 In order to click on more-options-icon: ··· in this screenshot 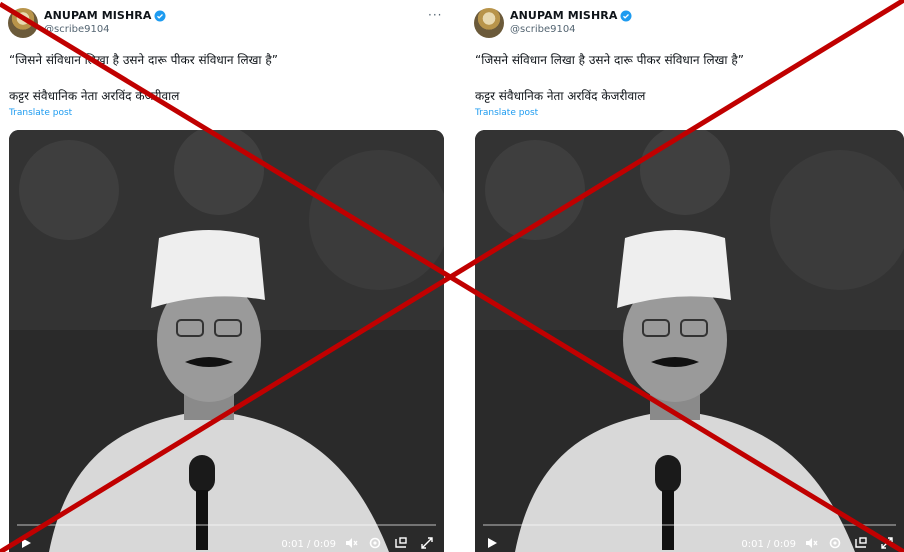, I will do `click(435, 15)`.